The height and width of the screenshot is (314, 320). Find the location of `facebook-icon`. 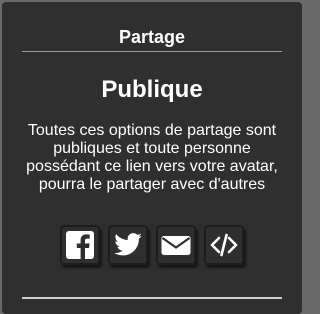

facebook-icon is located at coordinates (80, 245).